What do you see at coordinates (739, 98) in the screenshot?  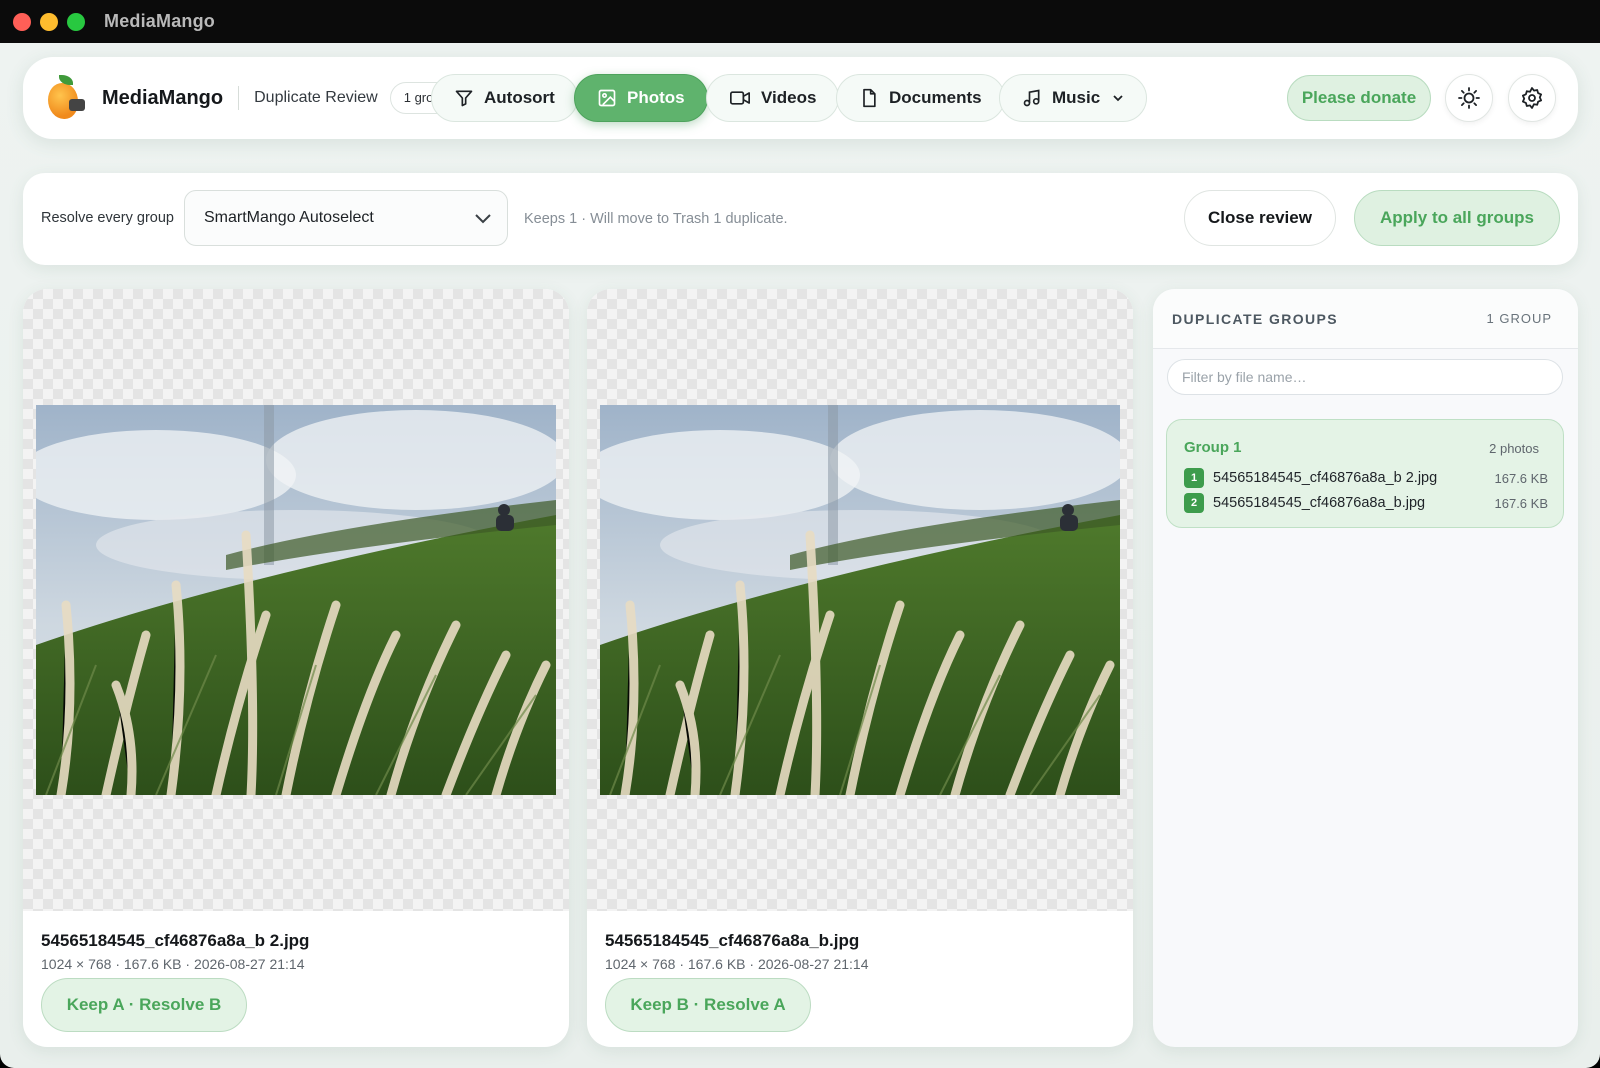 I see `video-icon` at bounding box center [739, 98].